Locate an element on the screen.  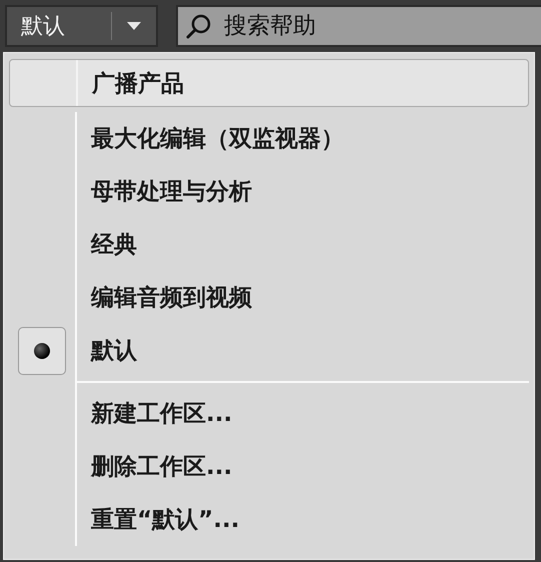
caret-icon is located at coordinates (134, 26).